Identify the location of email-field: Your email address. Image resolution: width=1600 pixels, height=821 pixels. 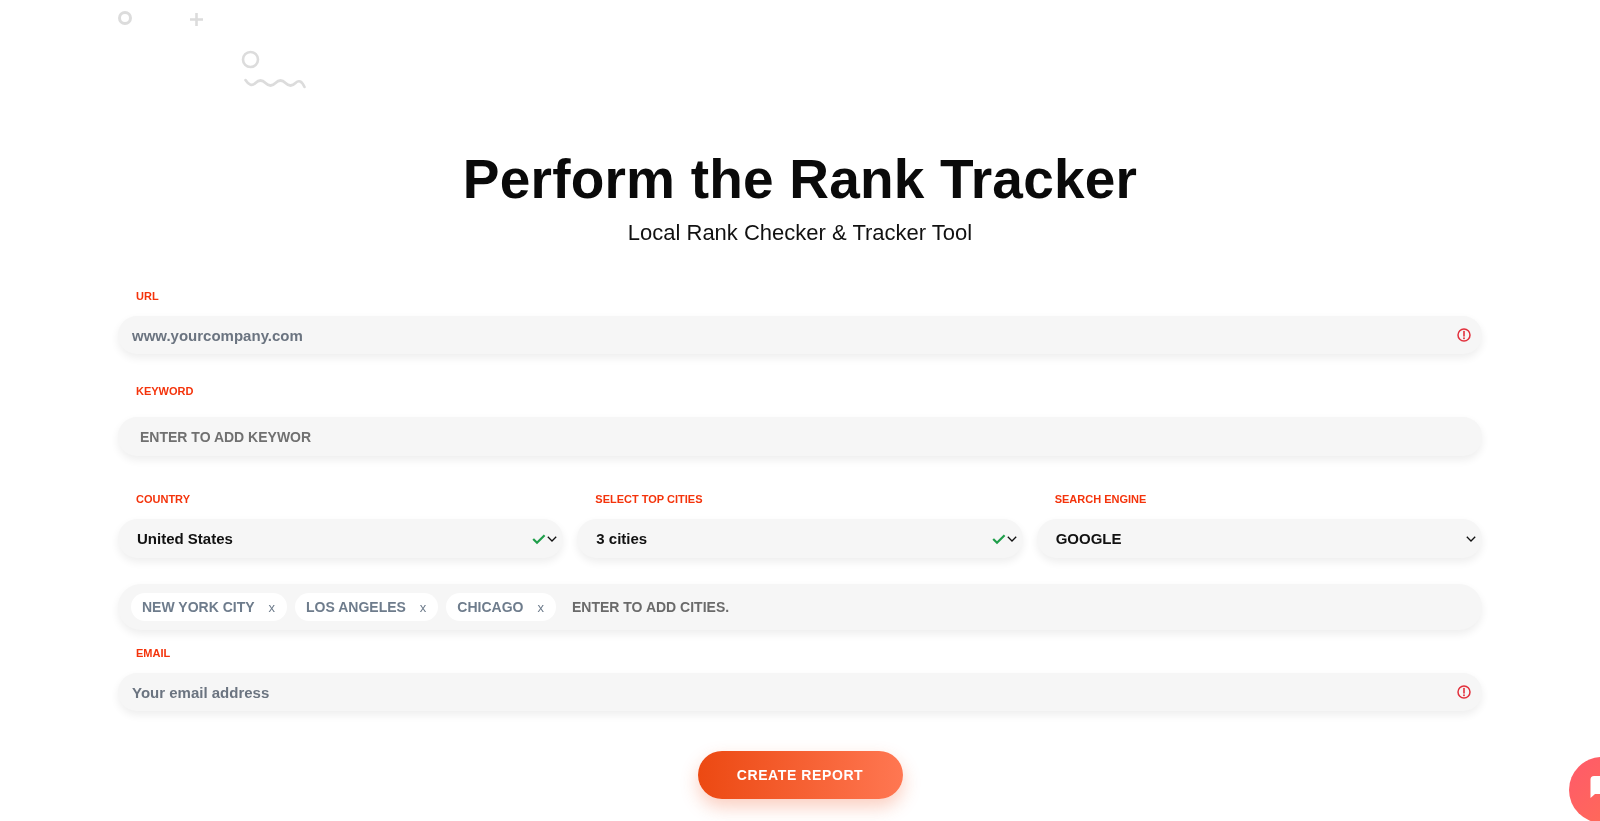
(800, 692).